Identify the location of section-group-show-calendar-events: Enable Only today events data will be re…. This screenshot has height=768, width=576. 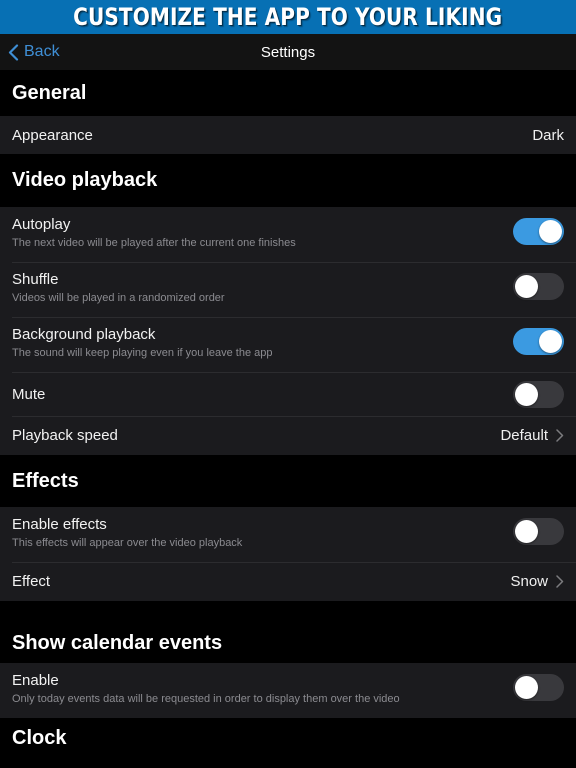
(288, 690).